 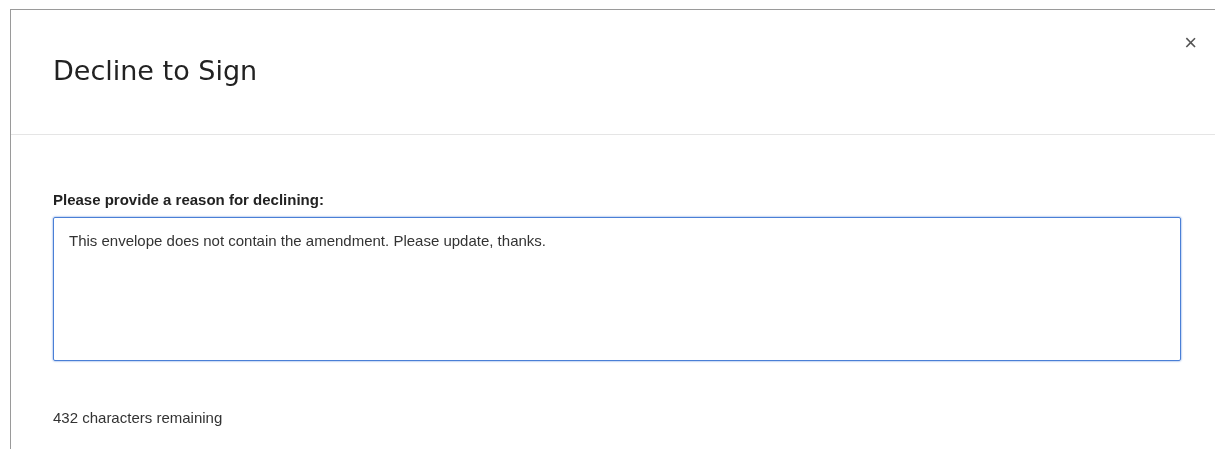 I want to click on field-label: Please provide a reason for declining:, so click(x=189, y=199).